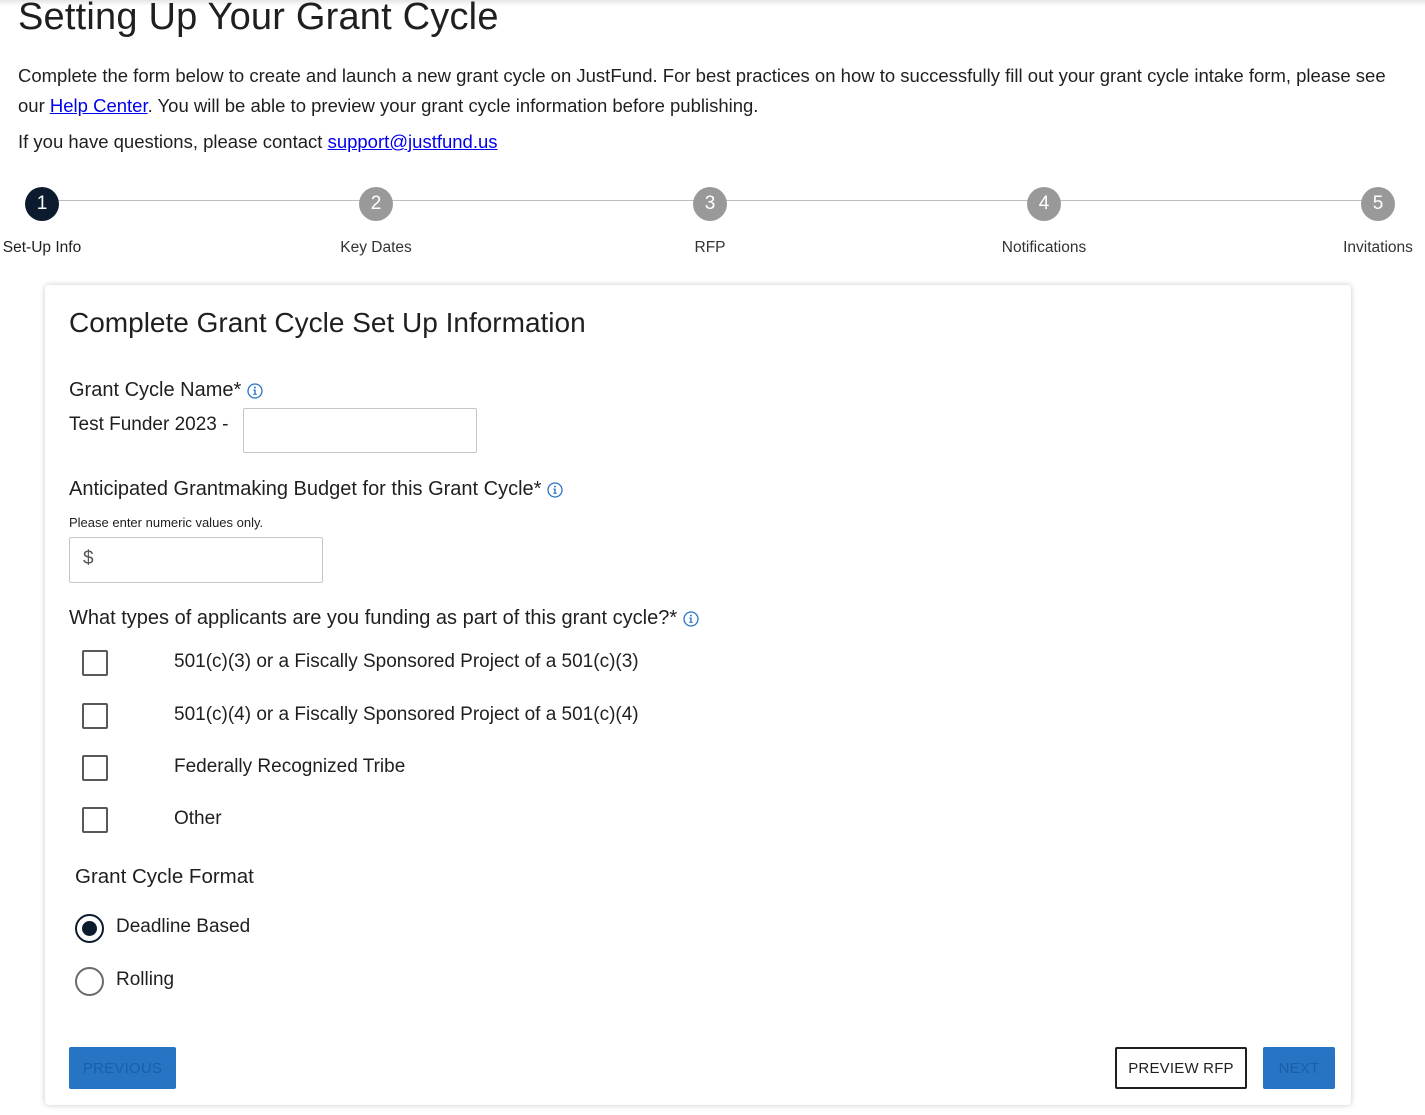 This screenshot has height=1115, width=1425. I want to click on rolling-radio, so click(89, 981).